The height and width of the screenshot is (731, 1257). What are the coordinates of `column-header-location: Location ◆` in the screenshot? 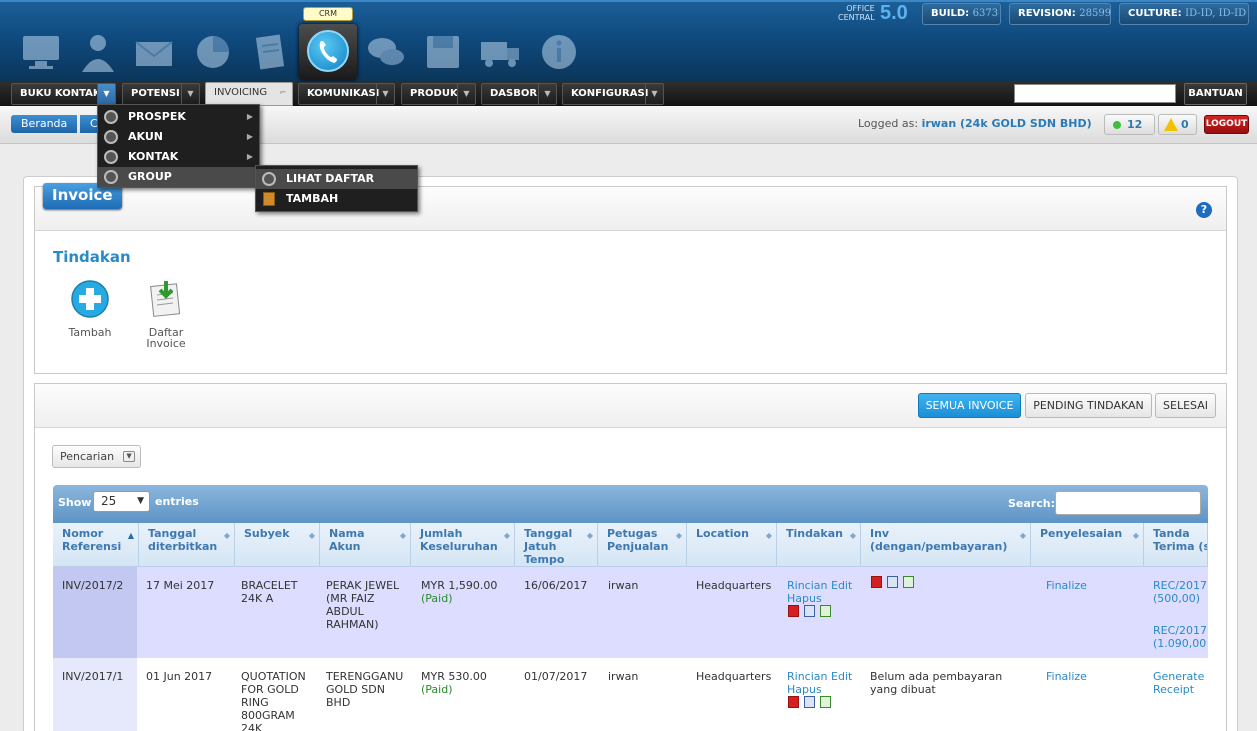 It's located at (732, 545).